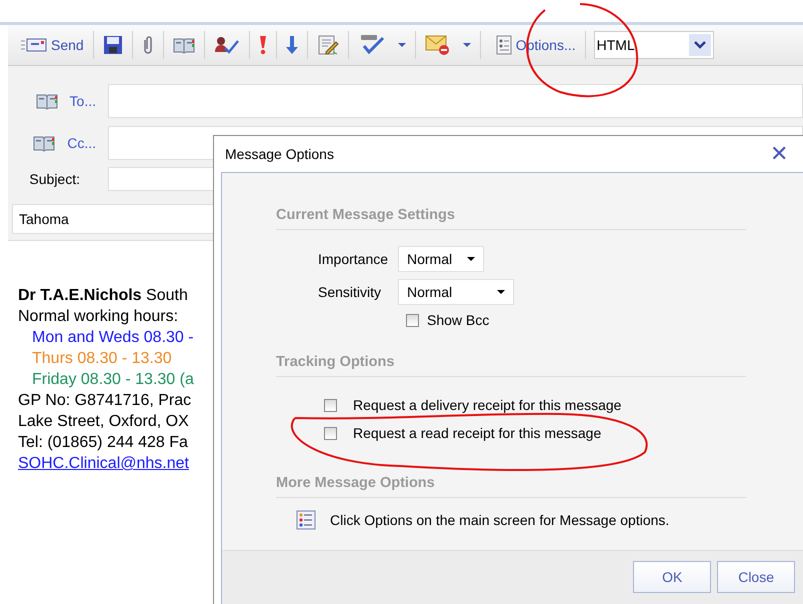 The width and height of the screenshot is (803, 604). What do you see at coordinates (504, 45) in the screenshot?
I see `document-icon` at bounding box center [504, 45].